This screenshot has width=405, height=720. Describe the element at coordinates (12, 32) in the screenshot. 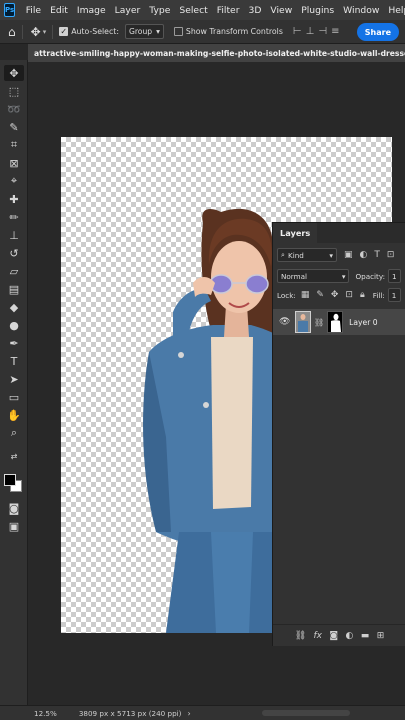

I see `home-icon: ⌂` at that location.